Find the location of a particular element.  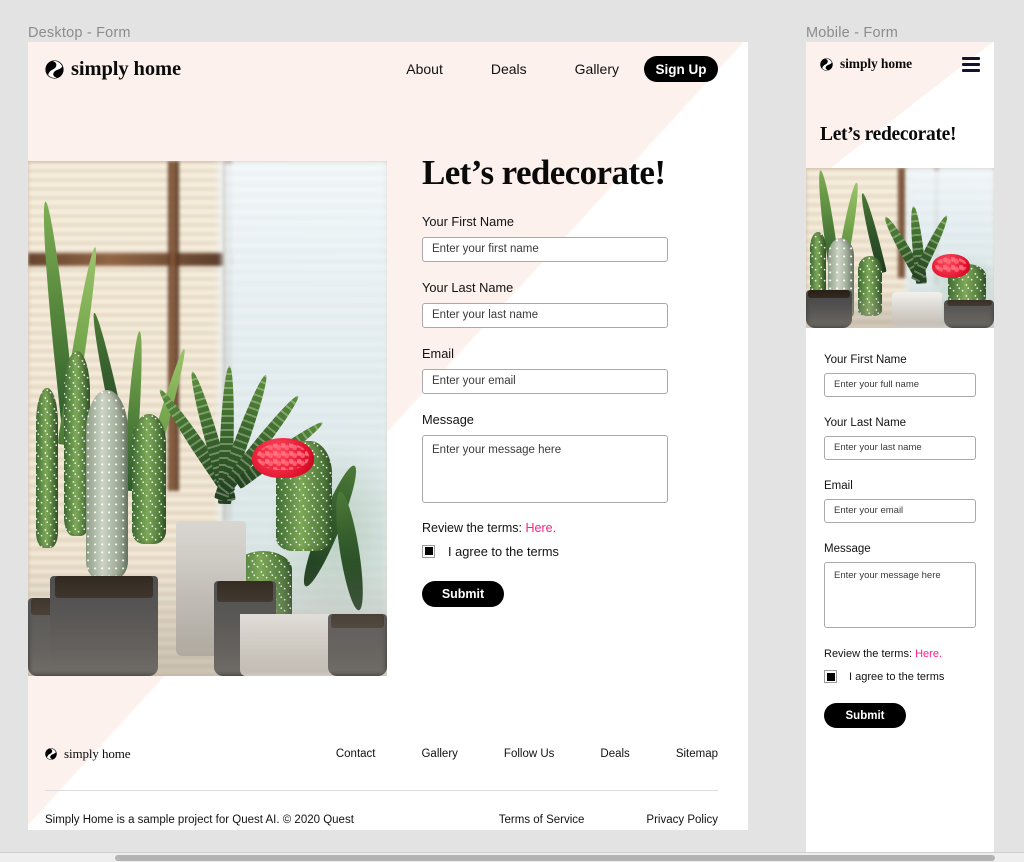

field-message: Message is located at coordinates (545, 457).